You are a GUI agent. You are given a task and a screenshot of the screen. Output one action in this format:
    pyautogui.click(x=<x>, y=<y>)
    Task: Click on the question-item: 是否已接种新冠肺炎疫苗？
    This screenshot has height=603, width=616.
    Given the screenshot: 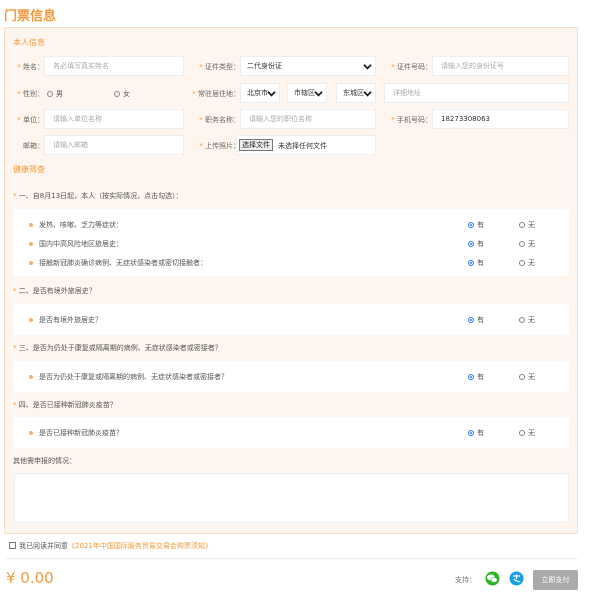 What is the action you would take?
    pyautogui.click(x=76, y=433)
    